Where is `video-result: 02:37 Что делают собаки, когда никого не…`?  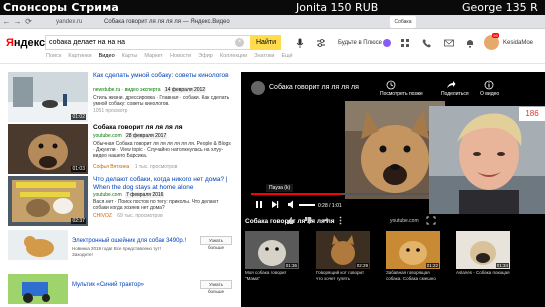 video-result: 02:37 Что делают собаки, когда никого не… is located at coordinates (120, 202).